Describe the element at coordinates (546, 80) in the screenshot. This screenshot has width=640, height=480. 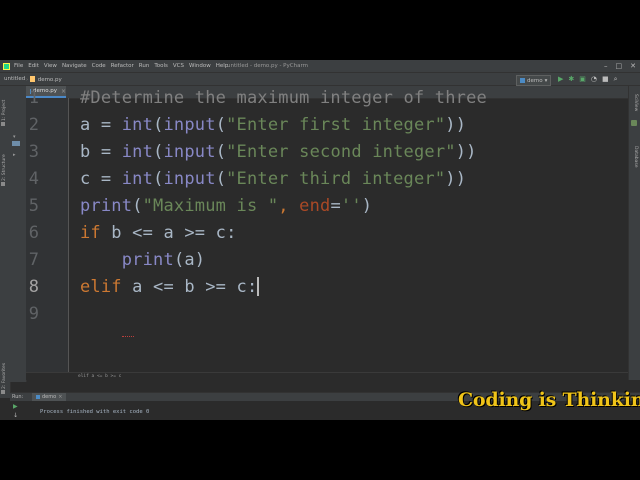
I see `chevron-down-icon: ▾` at that location.